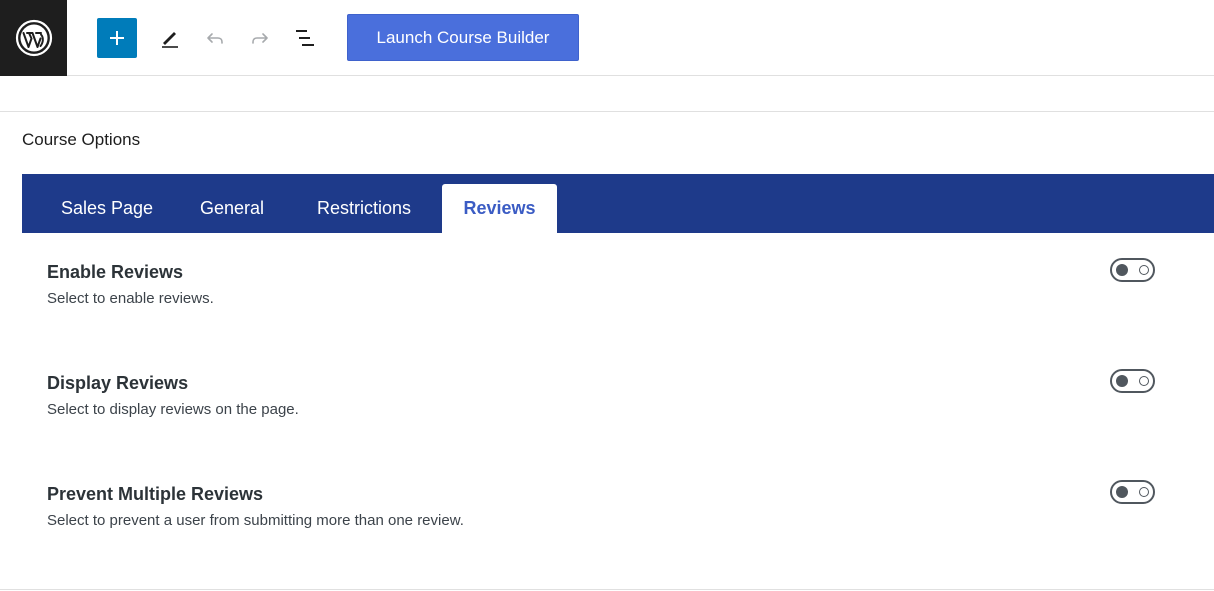 The image size is (1214, 591). Describe the element at coordinates (130, 298) in the screenshot. I see `enable-reviews-description: Select to enable reviews.` at that location.